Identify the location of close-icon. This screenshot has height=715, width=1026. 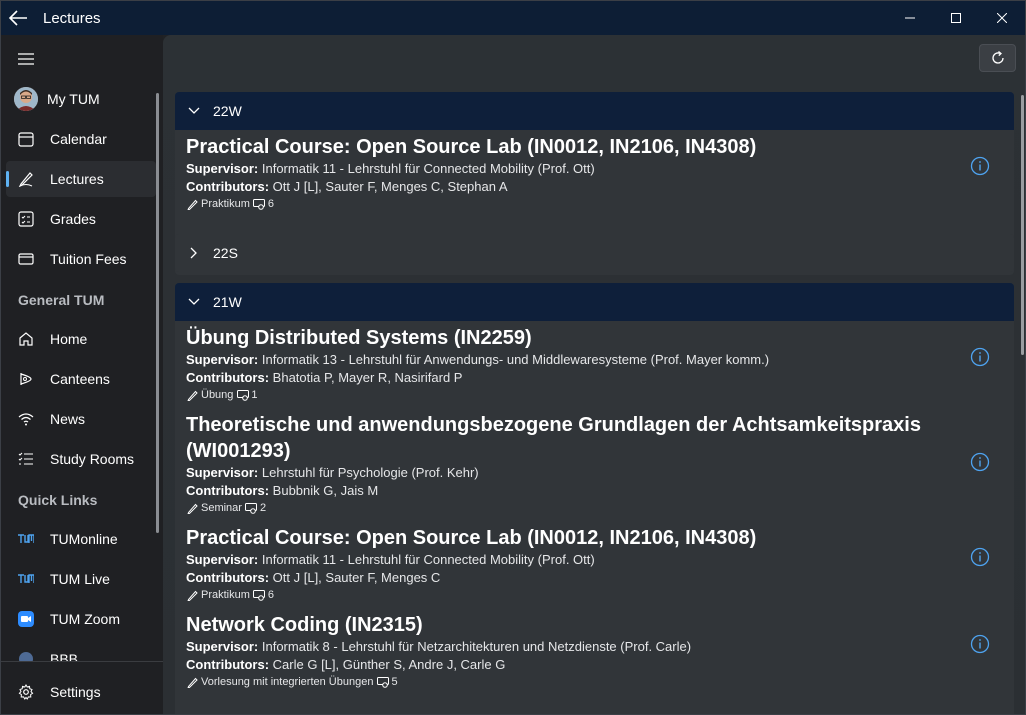
(1002, 18).